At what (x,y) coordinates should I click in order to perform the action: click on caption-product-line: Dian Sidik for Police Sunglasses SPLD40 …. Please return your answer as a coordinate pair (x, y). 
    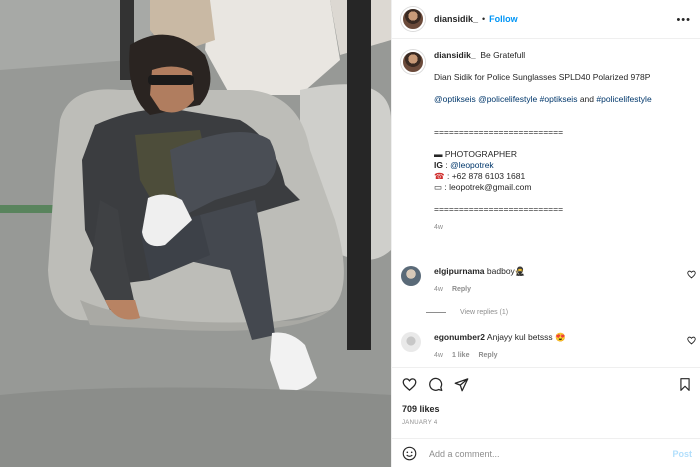
    Looking at the image, I should click on (542, 77).